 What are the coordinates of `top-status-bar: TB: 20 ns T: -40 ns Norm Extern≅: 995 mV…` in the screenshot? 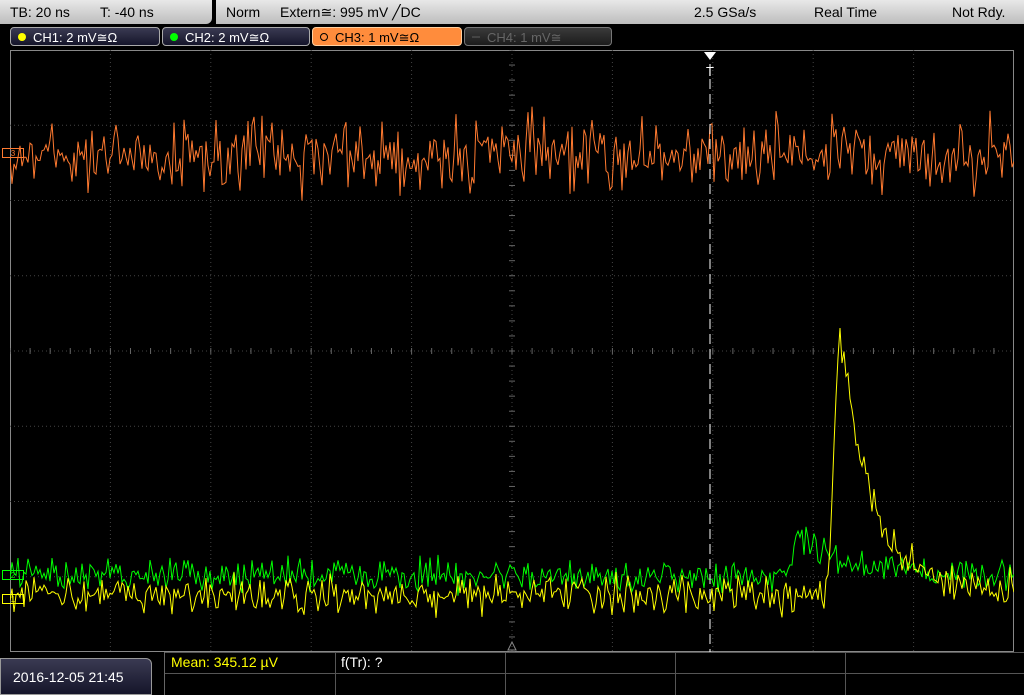 It's located at (512, 12).